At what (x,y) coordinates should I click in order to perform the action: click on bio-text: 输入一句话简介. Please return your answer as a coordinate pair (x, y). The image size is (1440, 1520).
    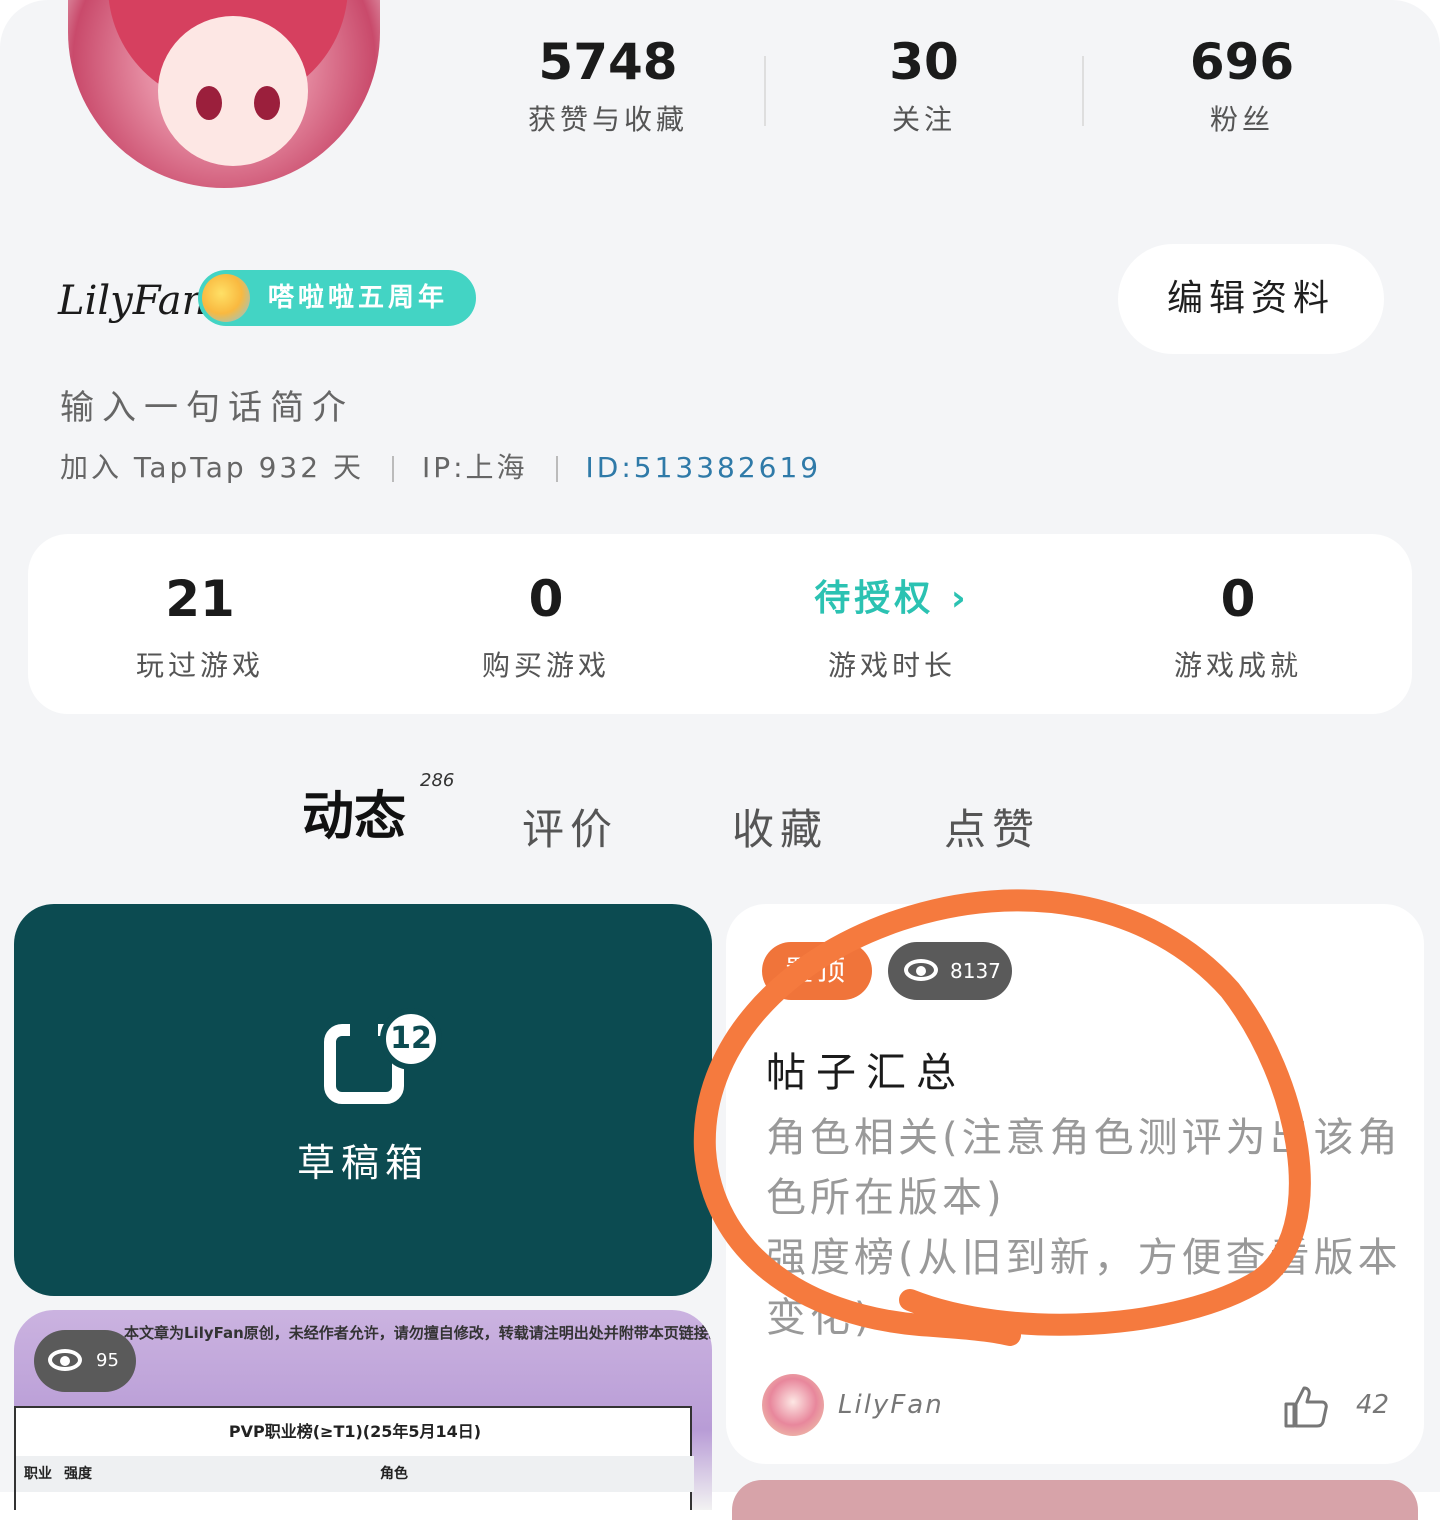
    Looking at the image, I should click on (207, 404).